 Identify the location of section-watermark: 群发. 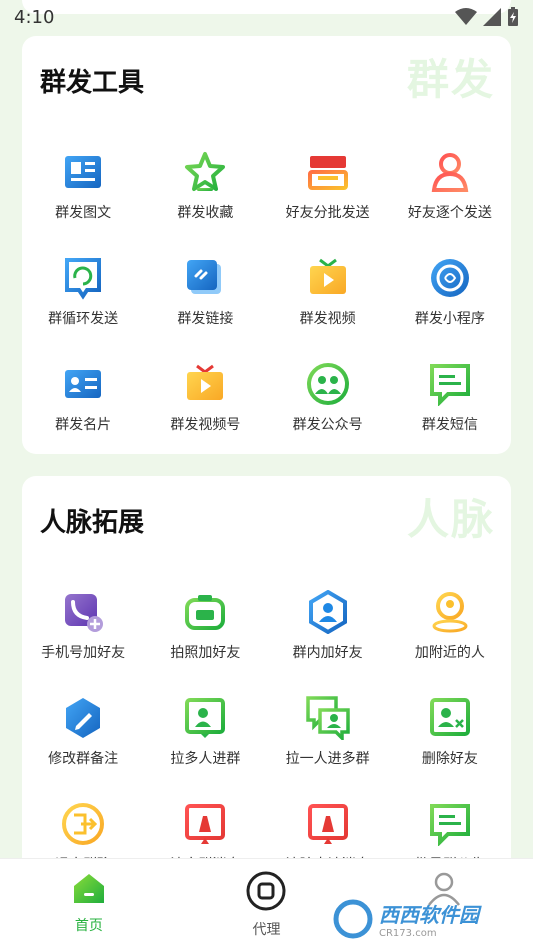
(450, 79).